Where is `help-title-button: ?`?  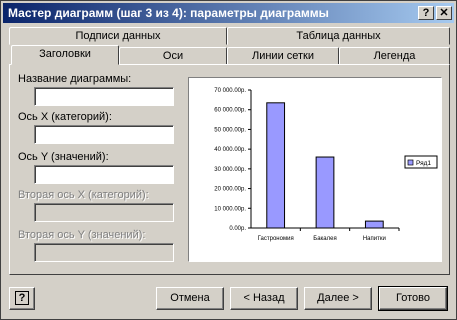
help-title-button: ? is located at coordinates (426, 13).